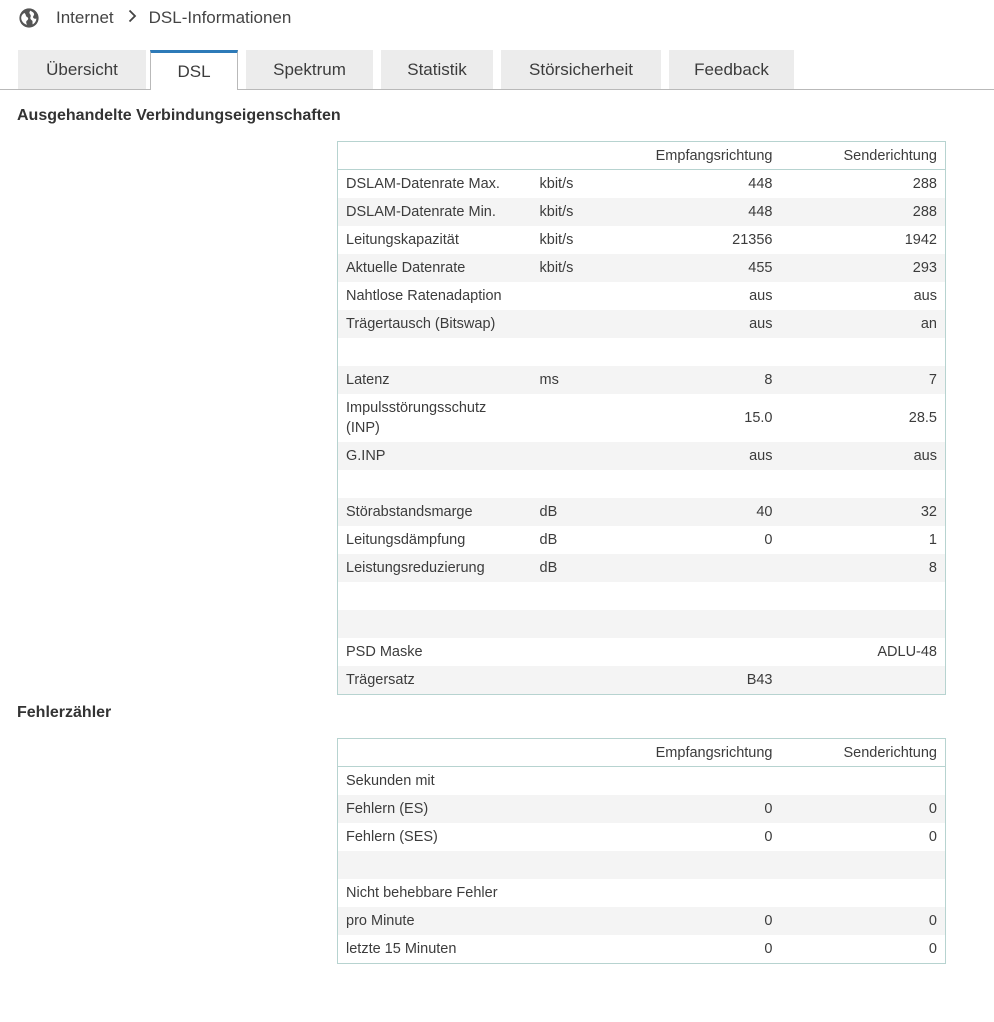  What do you see at coordinates (920, 240) in the screenshot?
I see `row-send-value: 1942` at bounding box center [920, 240].